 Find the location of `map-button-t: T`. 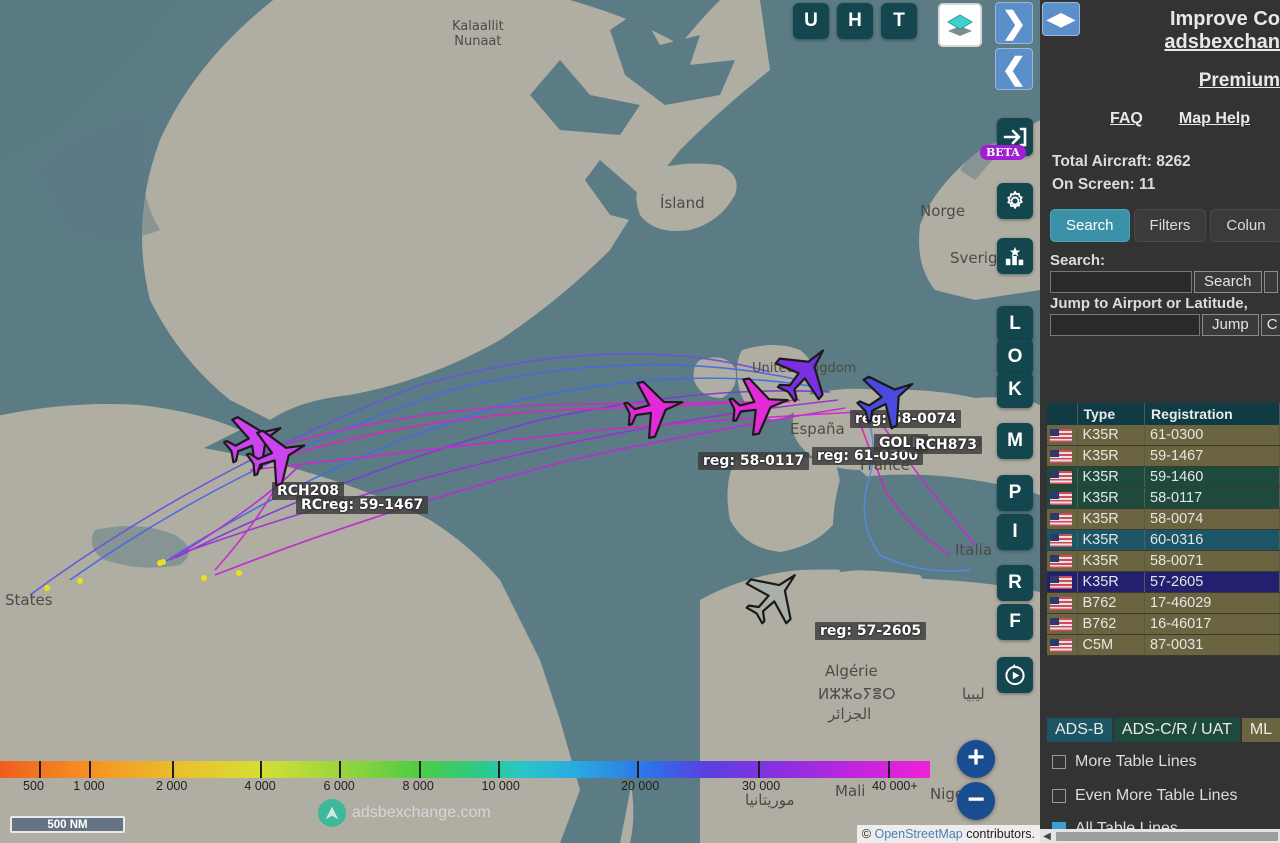

map-button-t: T is located at coordinates (899, 21).